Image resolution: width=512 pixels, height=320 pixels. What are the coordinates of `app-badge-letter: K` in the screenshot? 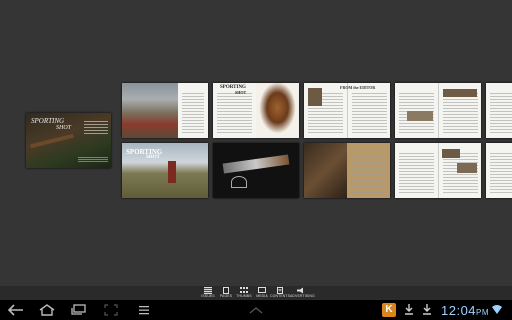 It's located at (389, 309).